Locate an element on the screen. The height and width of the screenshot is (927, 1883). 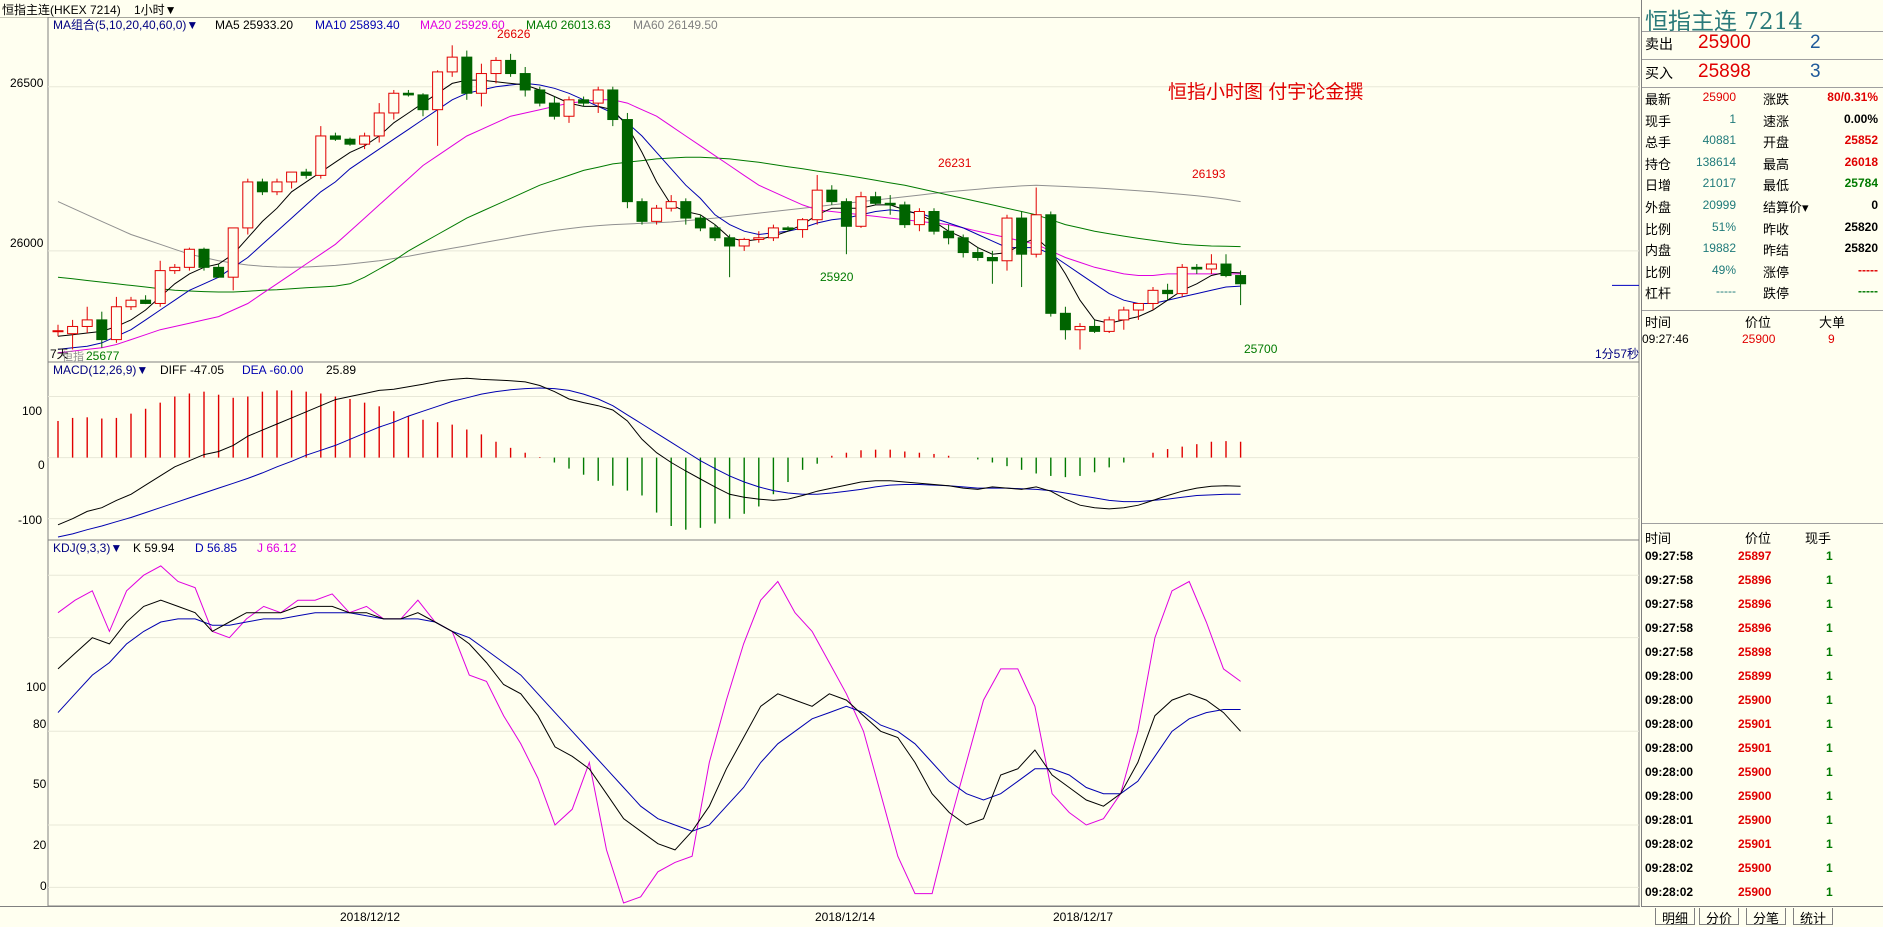
sell-row: 卖出 25900 2 is located at coordinates (1762, 45).